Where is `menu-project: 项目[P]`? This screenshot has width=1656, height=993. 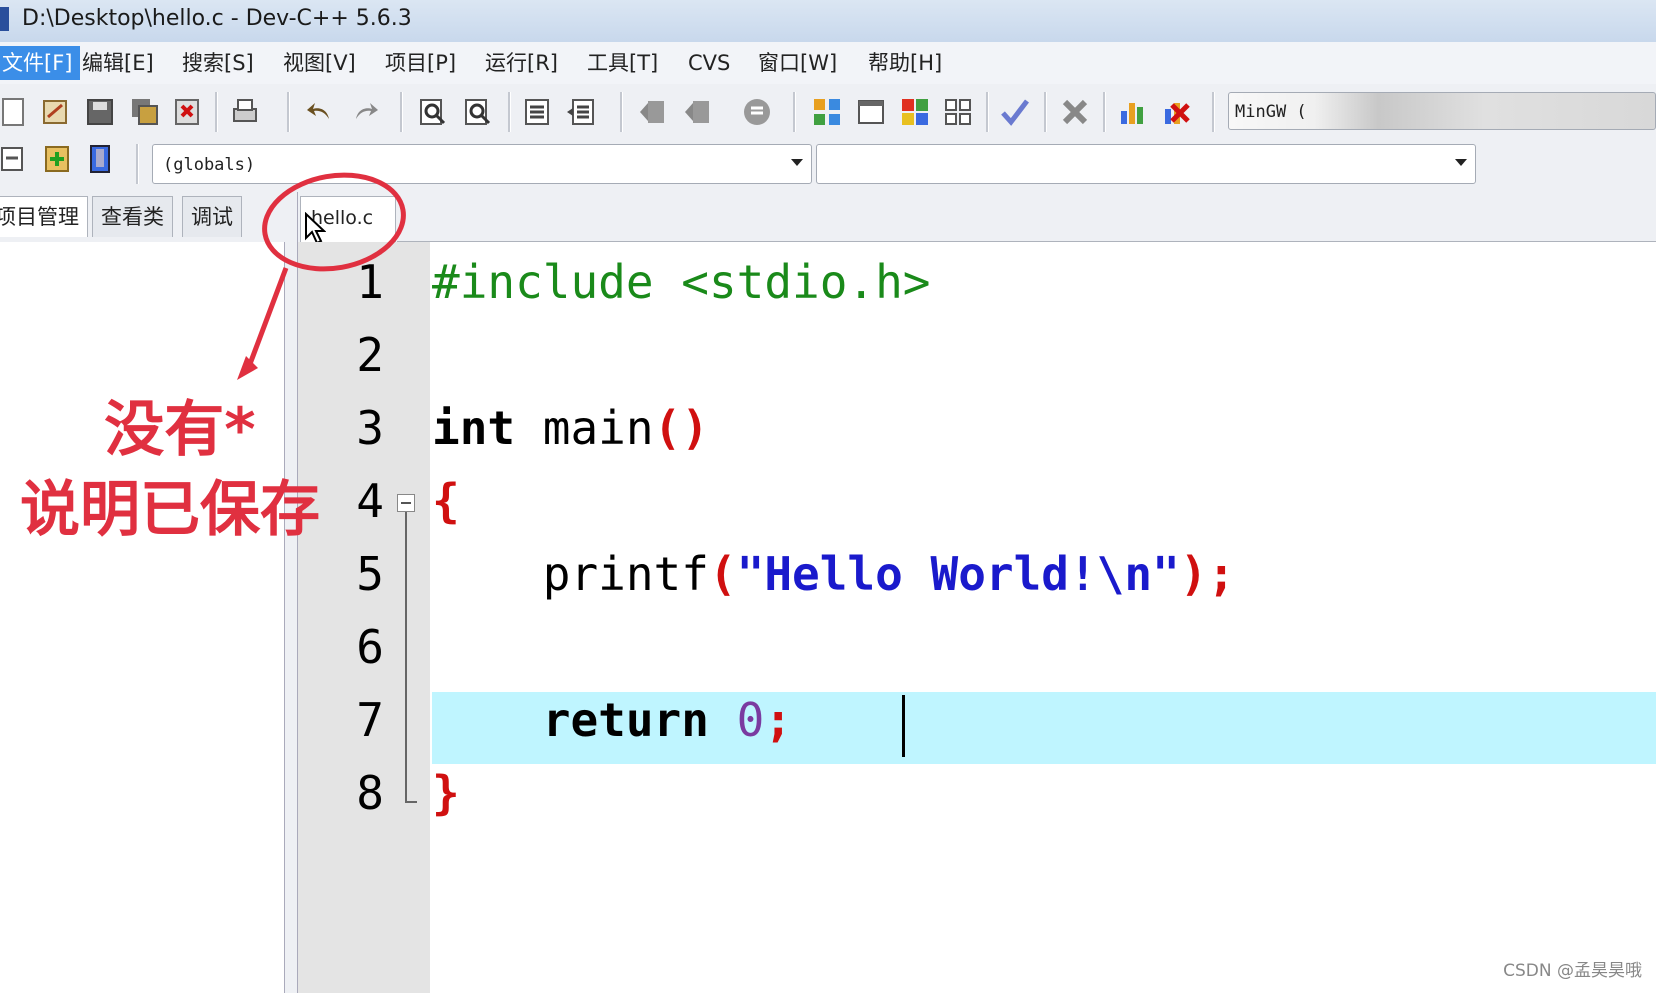 menu-project: 项目[P] is located at coordinates (420, 63).